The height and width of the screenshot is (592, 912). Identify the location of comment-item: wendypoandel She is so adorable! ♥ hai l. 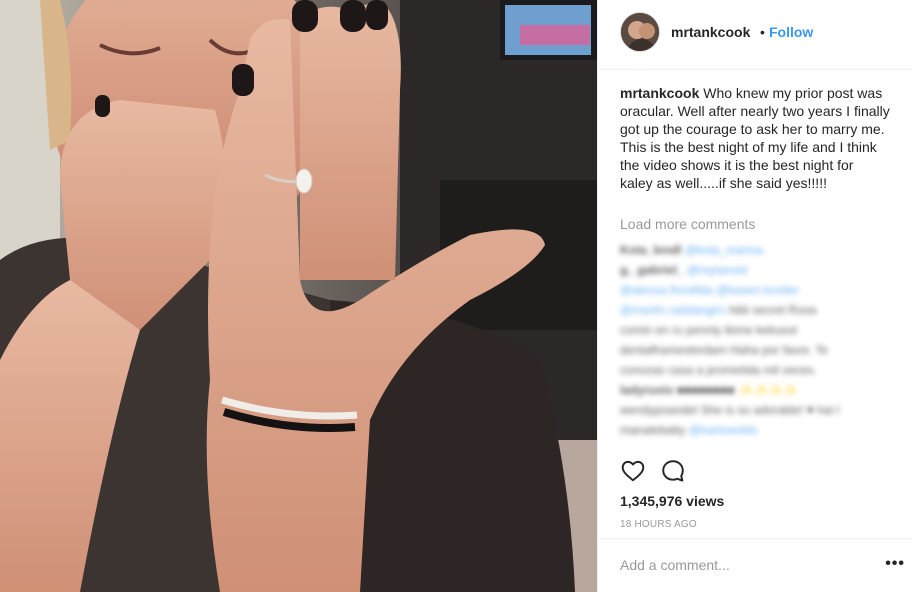
(730, 410).